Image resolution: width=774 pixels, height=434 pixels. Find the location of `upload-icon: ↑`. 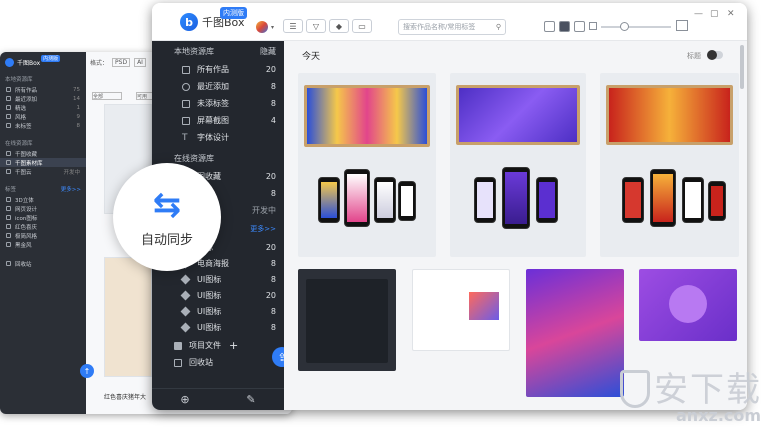

upload-icon: ↑ is located at coordinates (87, 371).